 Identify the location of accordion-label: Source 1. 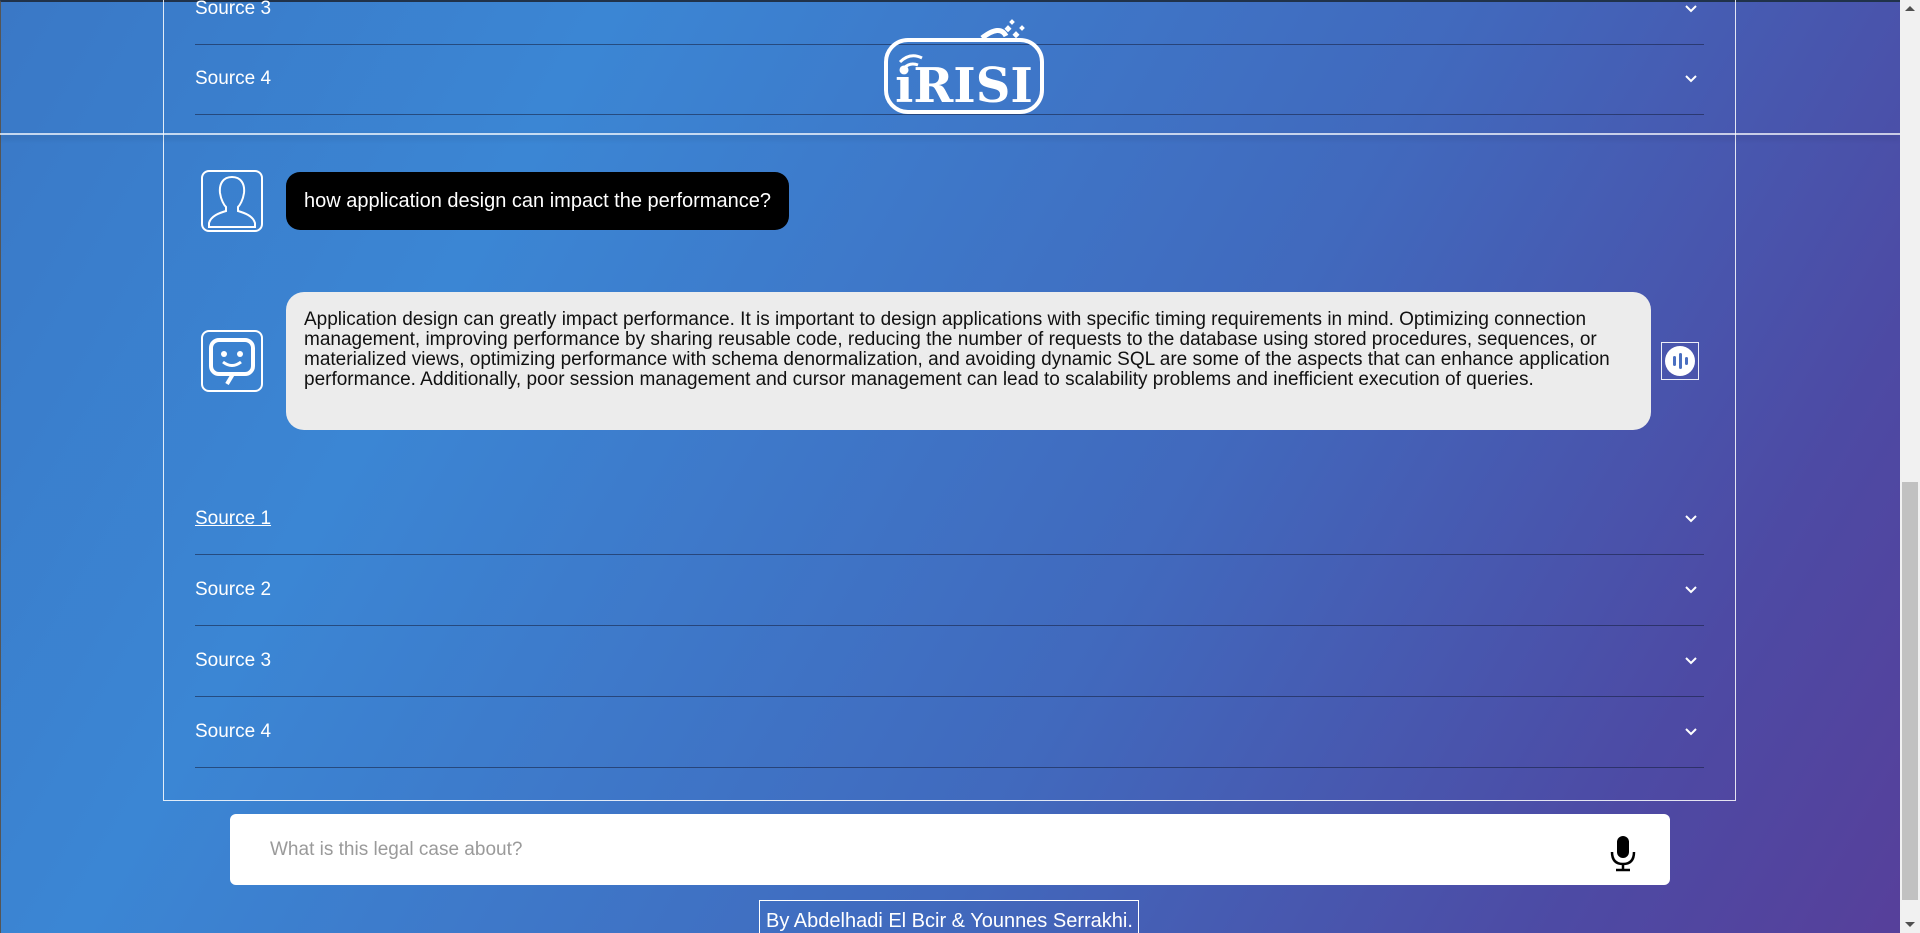
(233, 518).